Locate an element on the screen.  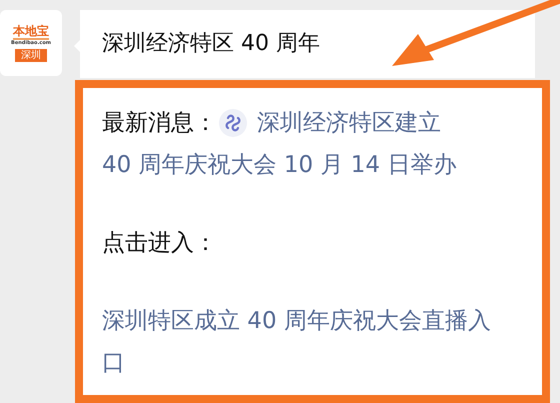
news-label: 最新消息： is located at coordinates (159, 123).